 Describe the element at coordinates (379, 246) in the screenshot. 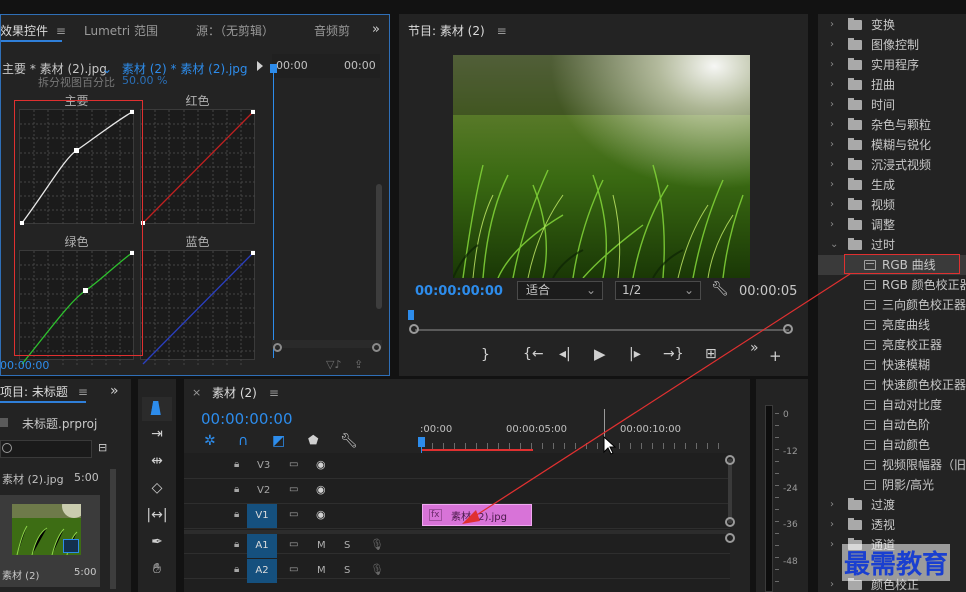

I see `ec-scrollbar` at that location.